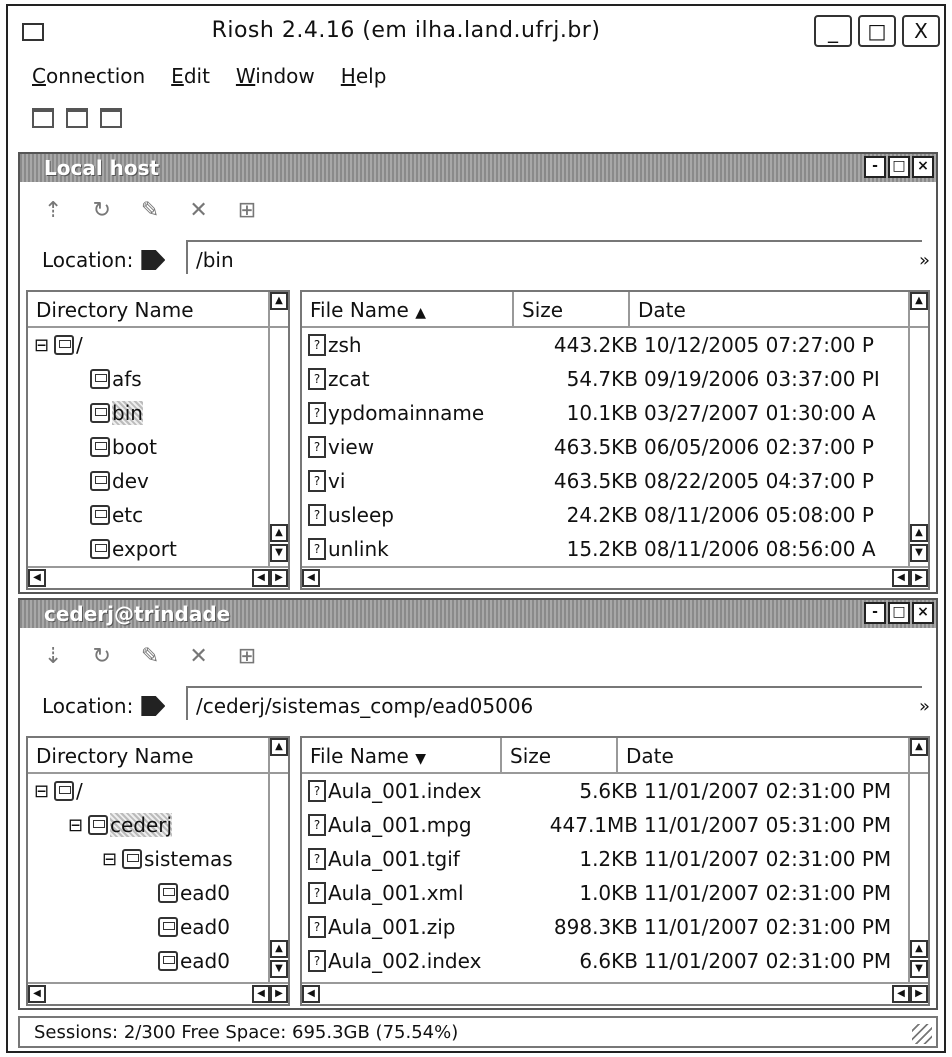 The height and width of the screenshot is (1057, 952). I want to click on file-row: ? zcat 54.7KB 09/19/2006 03:37:00 PI, so click(615, 379).